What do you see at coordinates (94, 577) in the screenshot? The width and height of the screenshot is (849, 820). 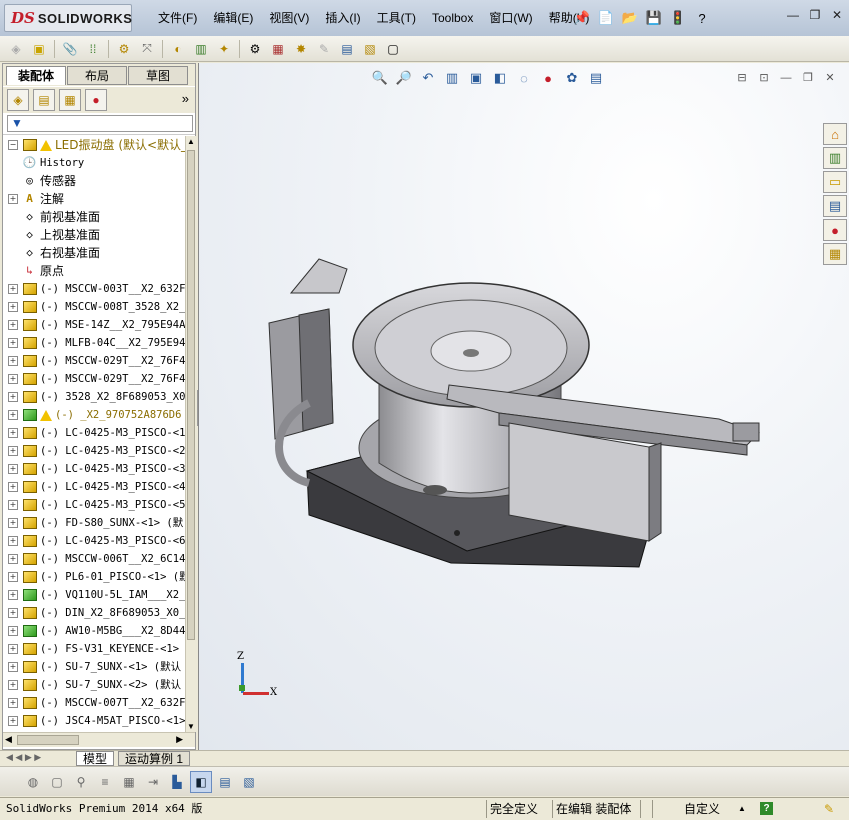 I see `tree-node: + (-) PL6-01_PISCO-<1> (默` at bounding box center [94, 577].